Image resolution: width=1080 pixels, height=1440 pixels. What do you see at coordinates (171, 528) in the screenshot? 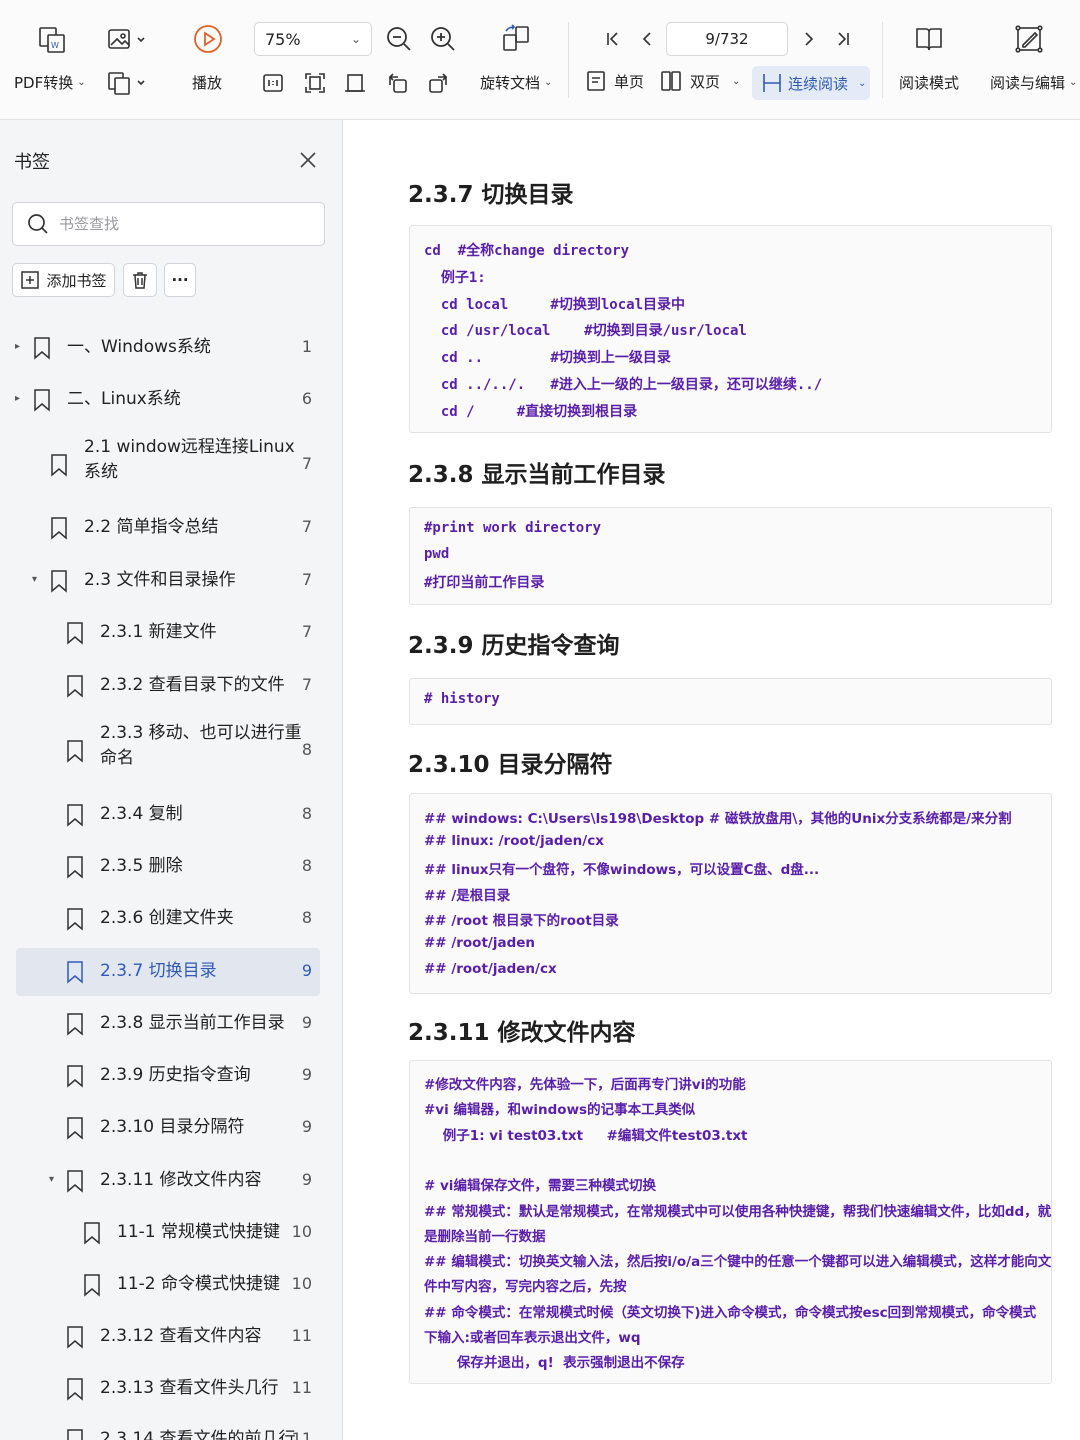
I see `bookmark-item: 2.2 简单指令总结 7` at bounding box center [171, 528].